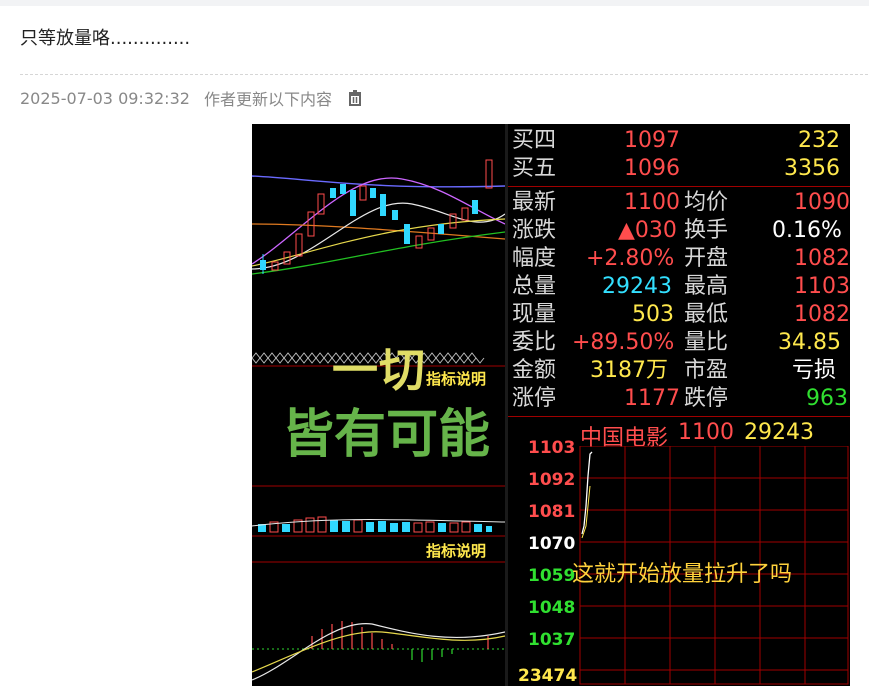 The width and height of the screenshot is (869, 686). What do you see at coordinates (807, 230) in the screenshot?
I see `stat-value-turnover: 0.16%` at bounding box center [807, 230].